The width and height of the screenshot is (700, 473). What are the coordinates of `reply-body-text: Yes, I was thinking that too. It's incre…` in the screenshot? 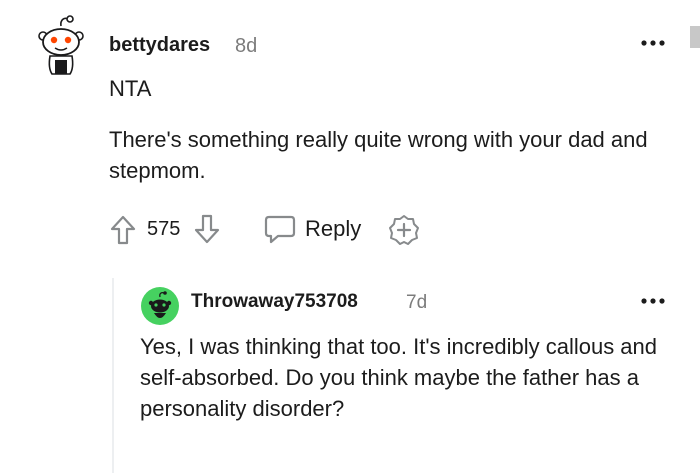 It's located at (399, 377).